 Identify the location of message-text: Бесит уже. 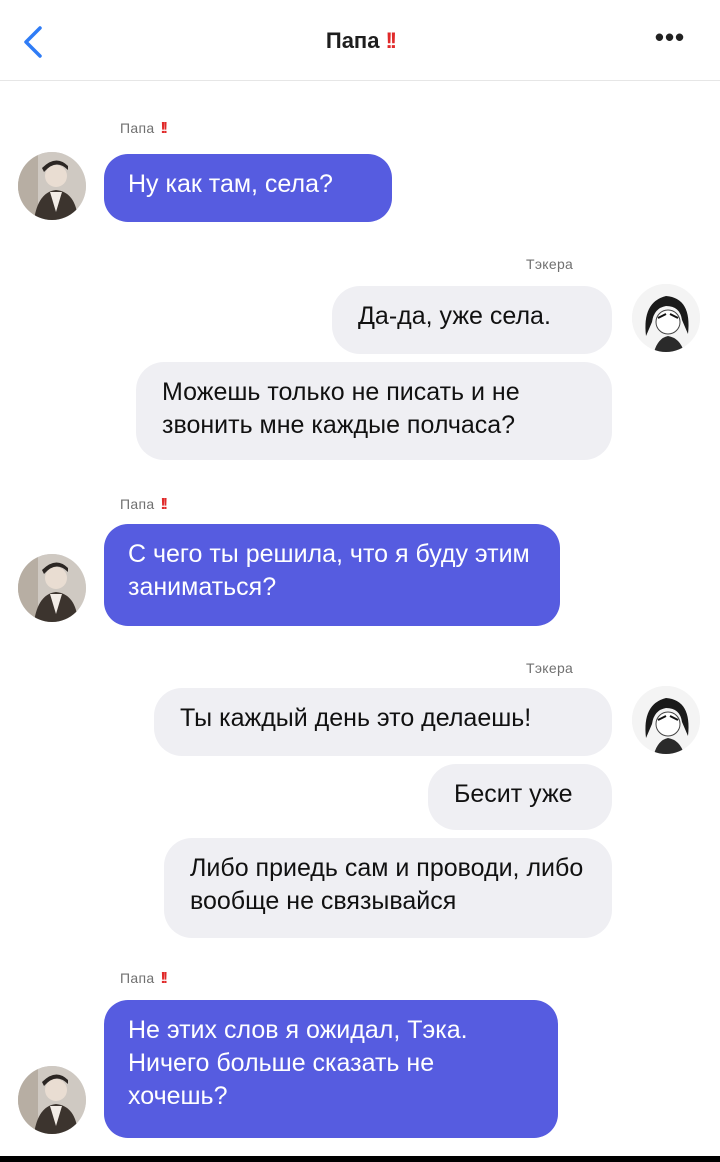
(513, 794).